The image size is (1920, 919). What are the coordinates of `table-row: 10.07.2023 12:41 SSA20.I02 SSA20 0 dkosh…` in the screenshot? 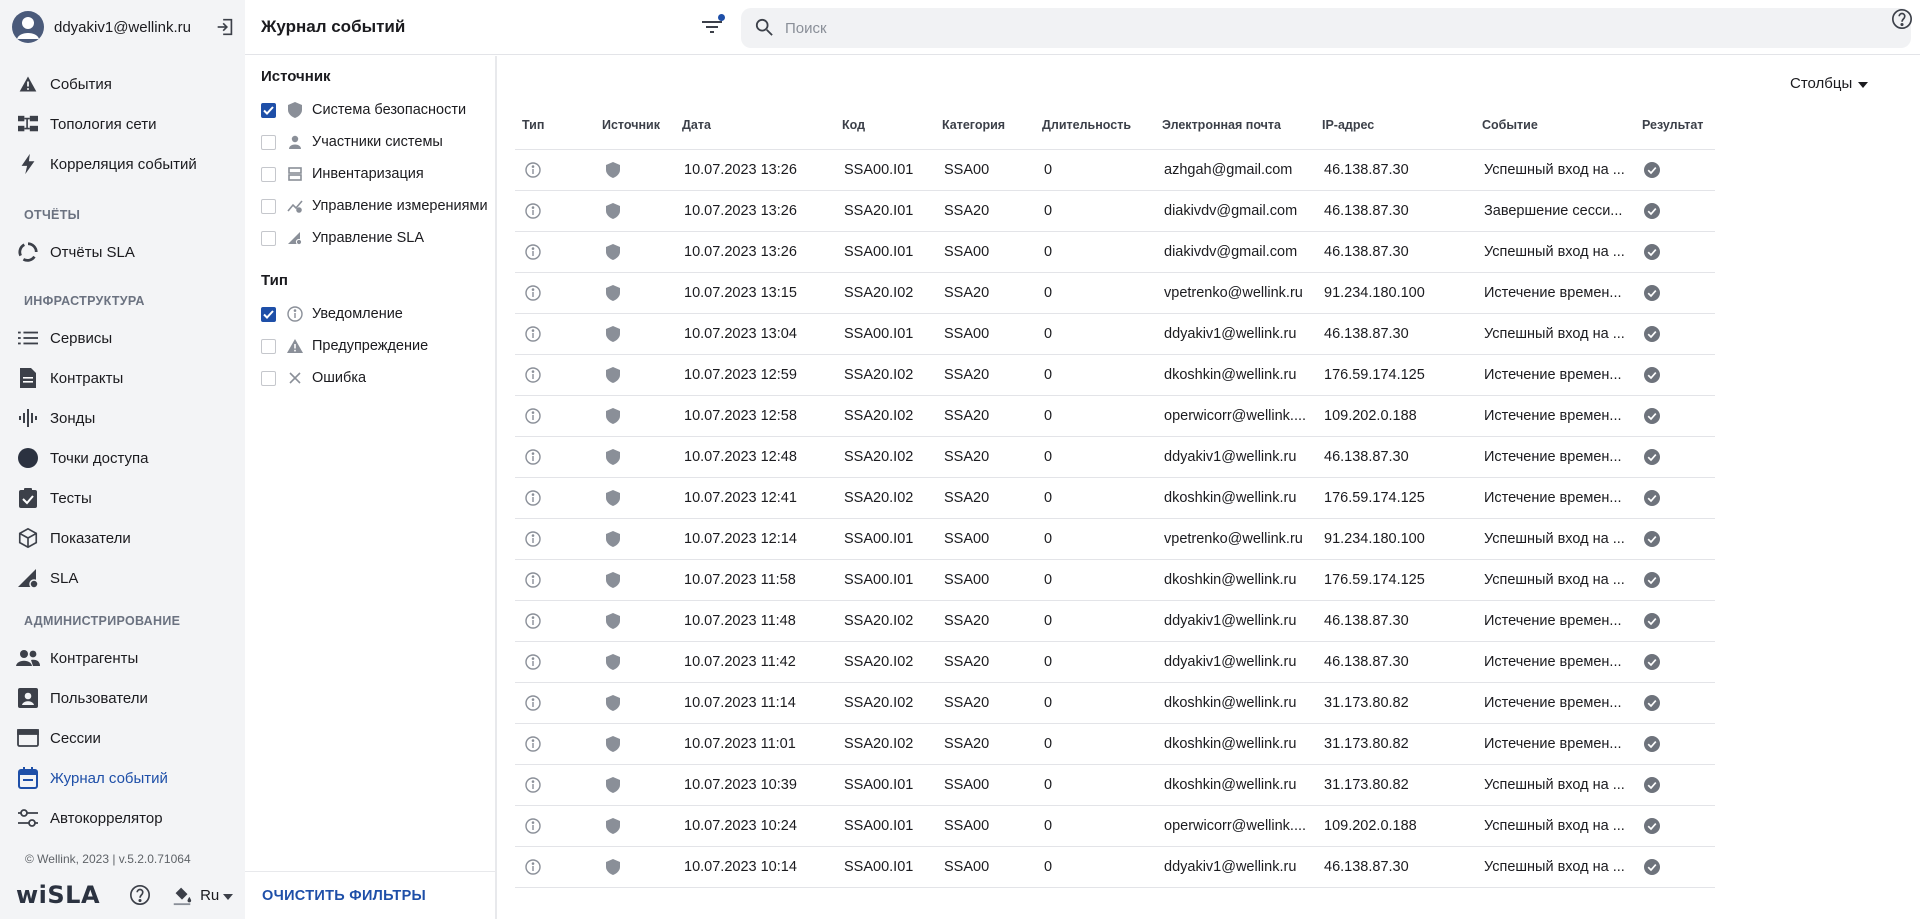 It's located at (1115, 498).